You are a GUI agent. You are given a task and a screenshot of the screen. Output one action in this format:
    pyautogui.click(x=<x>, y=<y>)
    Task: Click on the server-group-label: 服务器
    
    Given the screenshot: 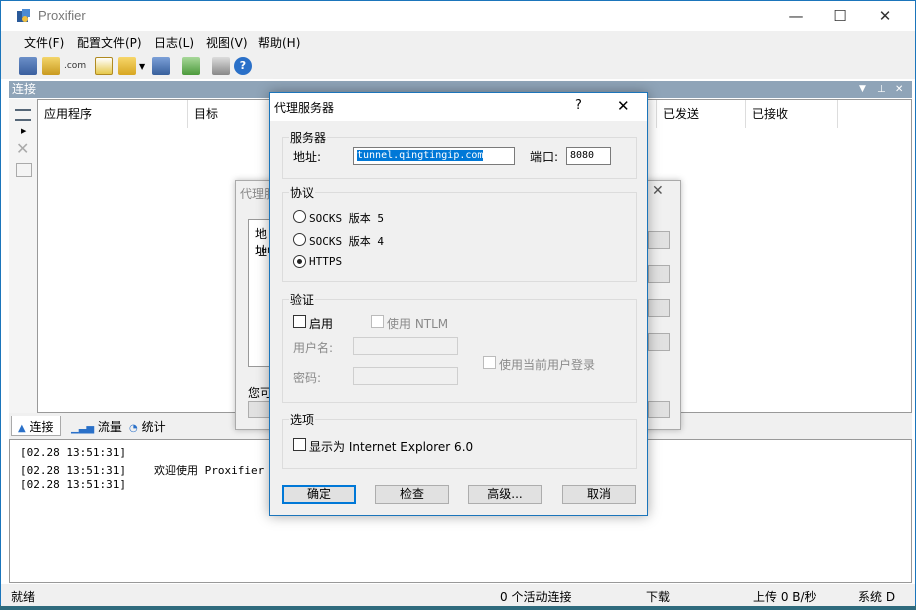 What is the action you would take?
    pyautogui.click(x=308, y=137)
    